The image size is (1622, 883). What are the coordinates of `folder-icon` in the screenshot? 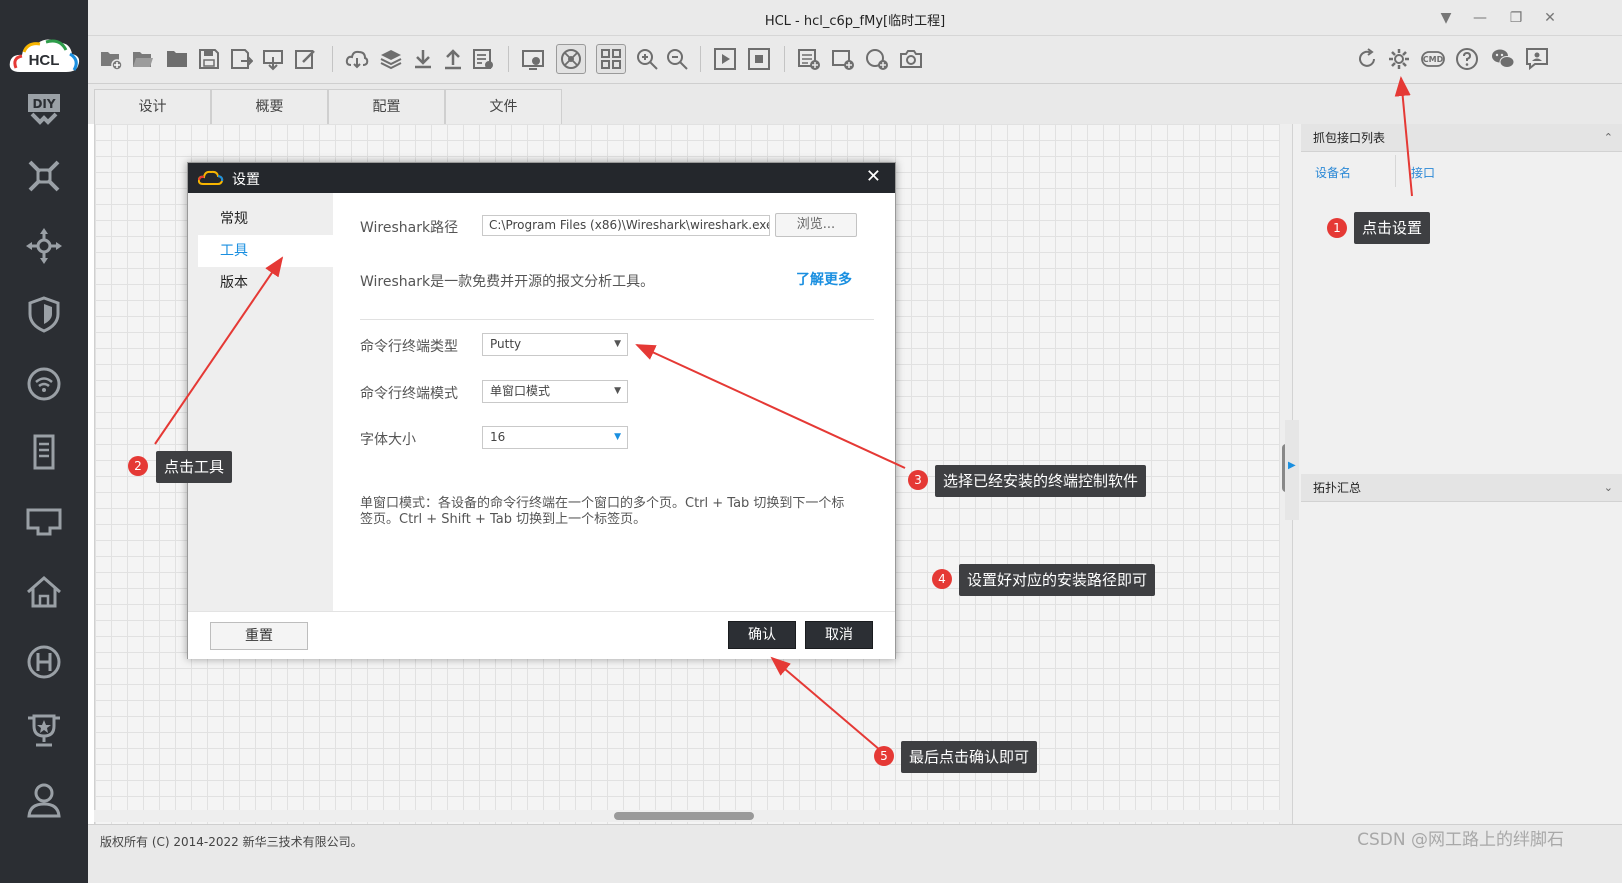 It's located at (177, 59).